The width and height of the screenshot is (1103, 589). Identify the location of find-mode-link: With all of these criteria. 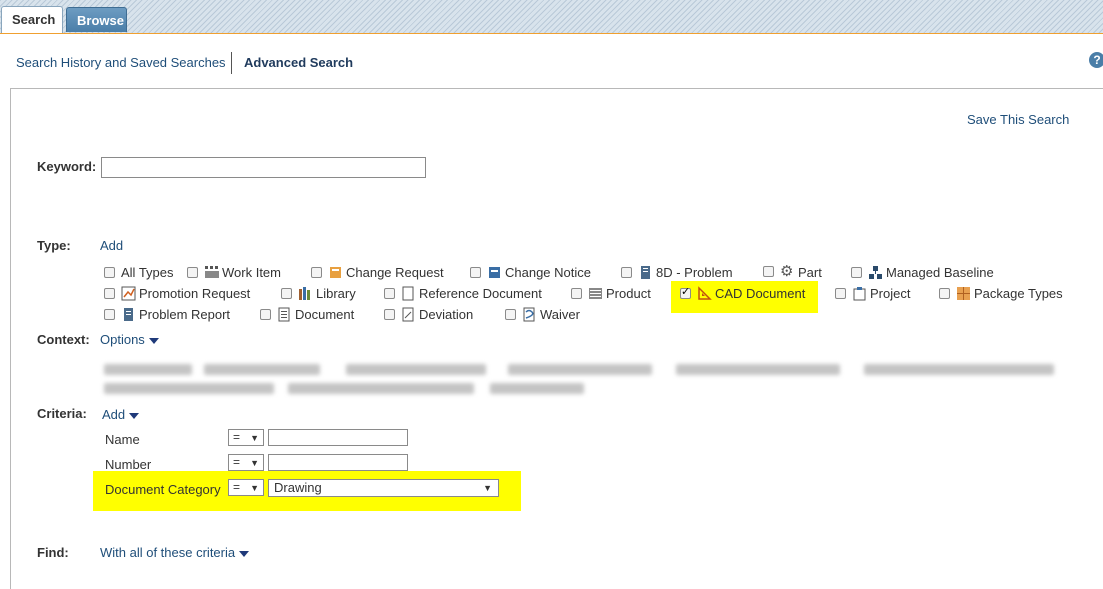
(175, 552).